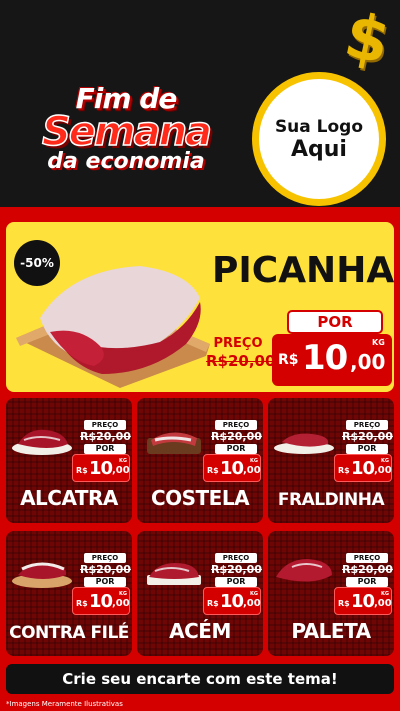  Describe the element at coordinates (331, 460) in the screenshot. I see `product-card: PREÇO R$20,00 POR R$ 10 ,00 KG FRALDINHA` at that location.